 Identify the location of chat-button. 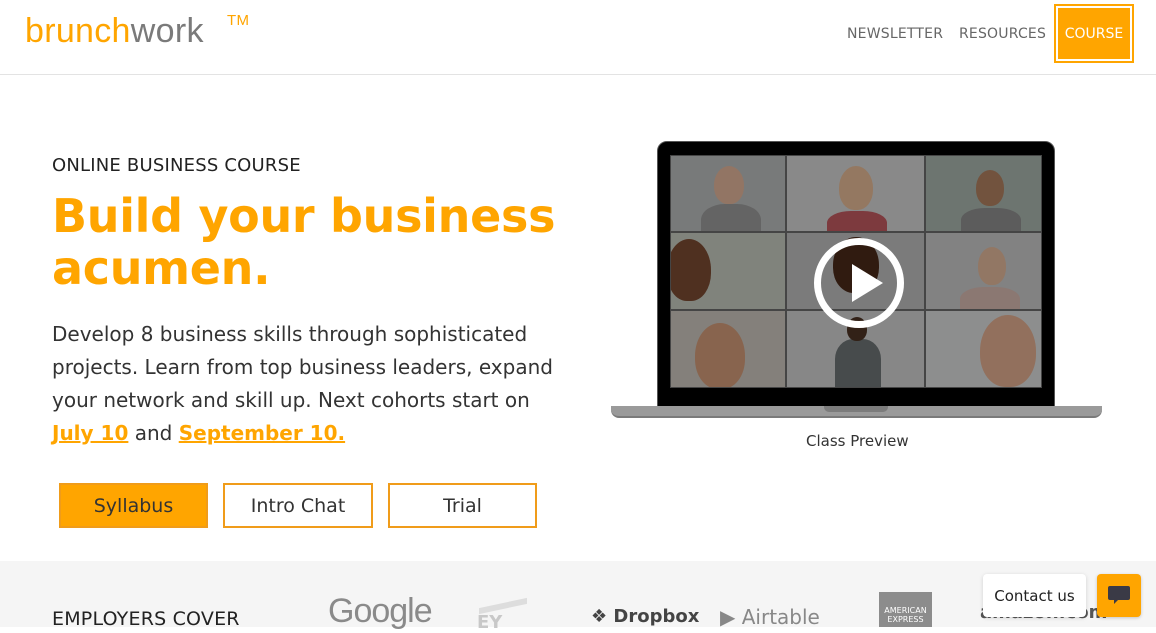
(1119, 595).